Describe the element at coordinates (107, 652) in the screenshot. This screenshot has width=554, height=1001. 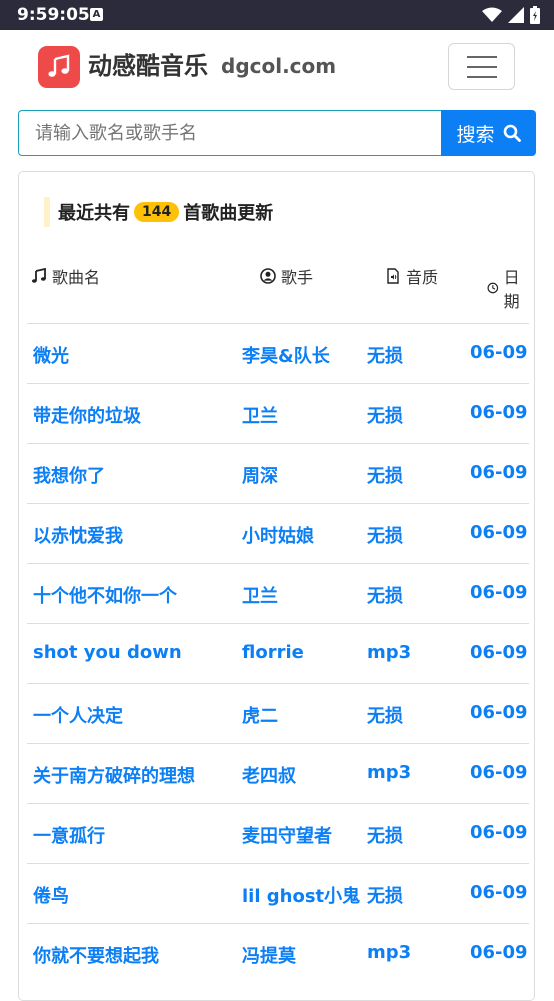
I see `song-link: shot you down` at that location.